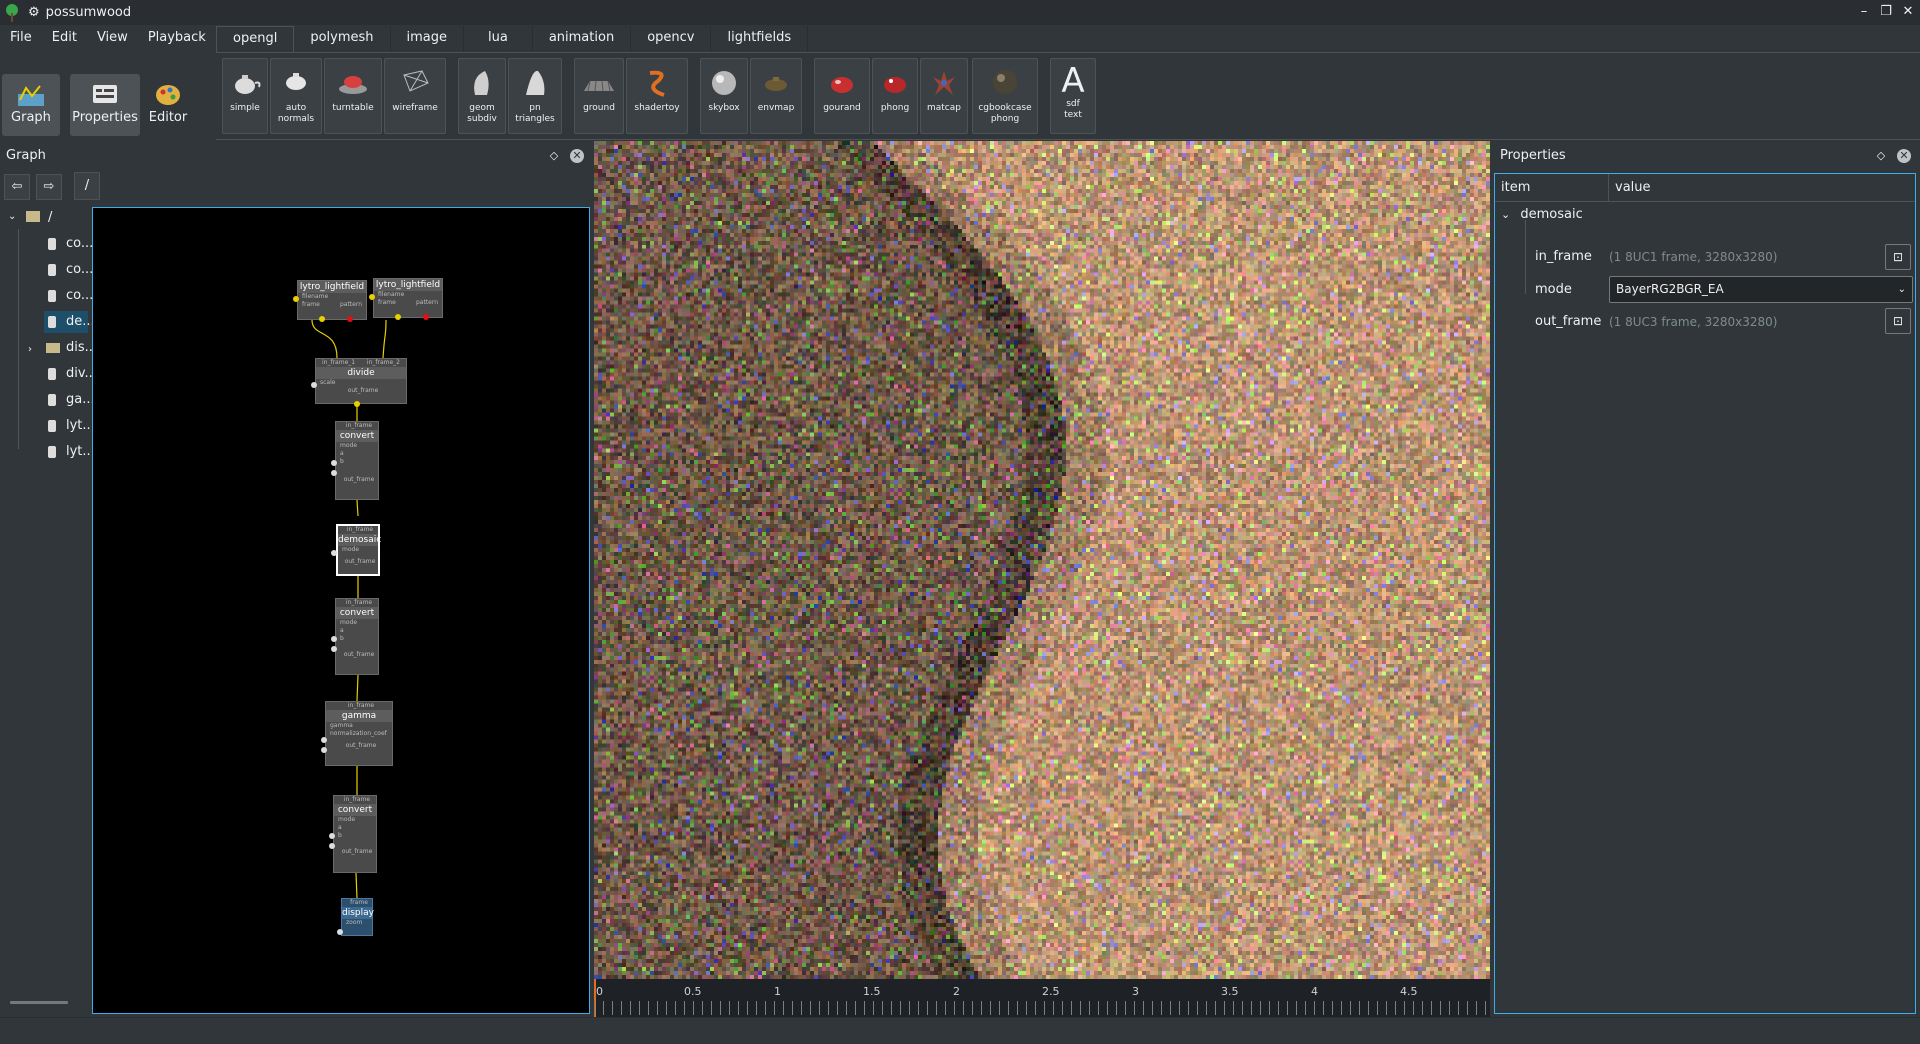 The image size is (1920, 1044). I want to click on tool-sdf-text-button: A sdf text, so click(1073, 96).